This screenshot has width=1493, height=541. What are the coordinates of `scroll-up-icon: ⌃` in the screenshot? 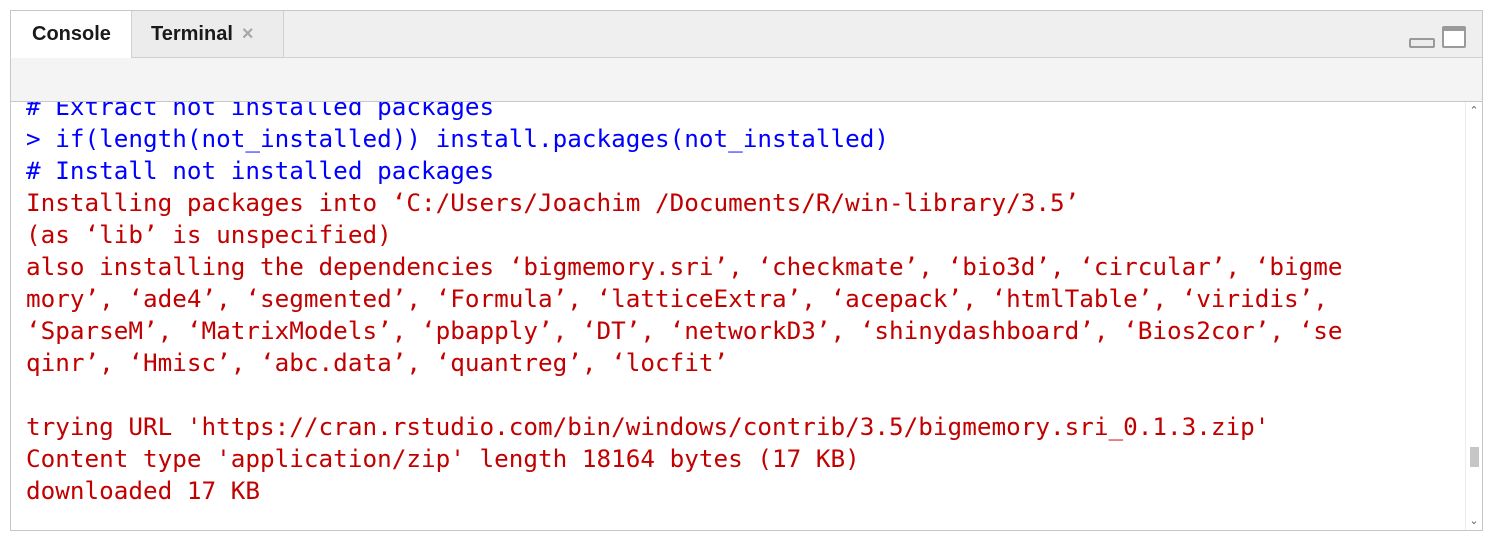 It's located at (1474, 110).